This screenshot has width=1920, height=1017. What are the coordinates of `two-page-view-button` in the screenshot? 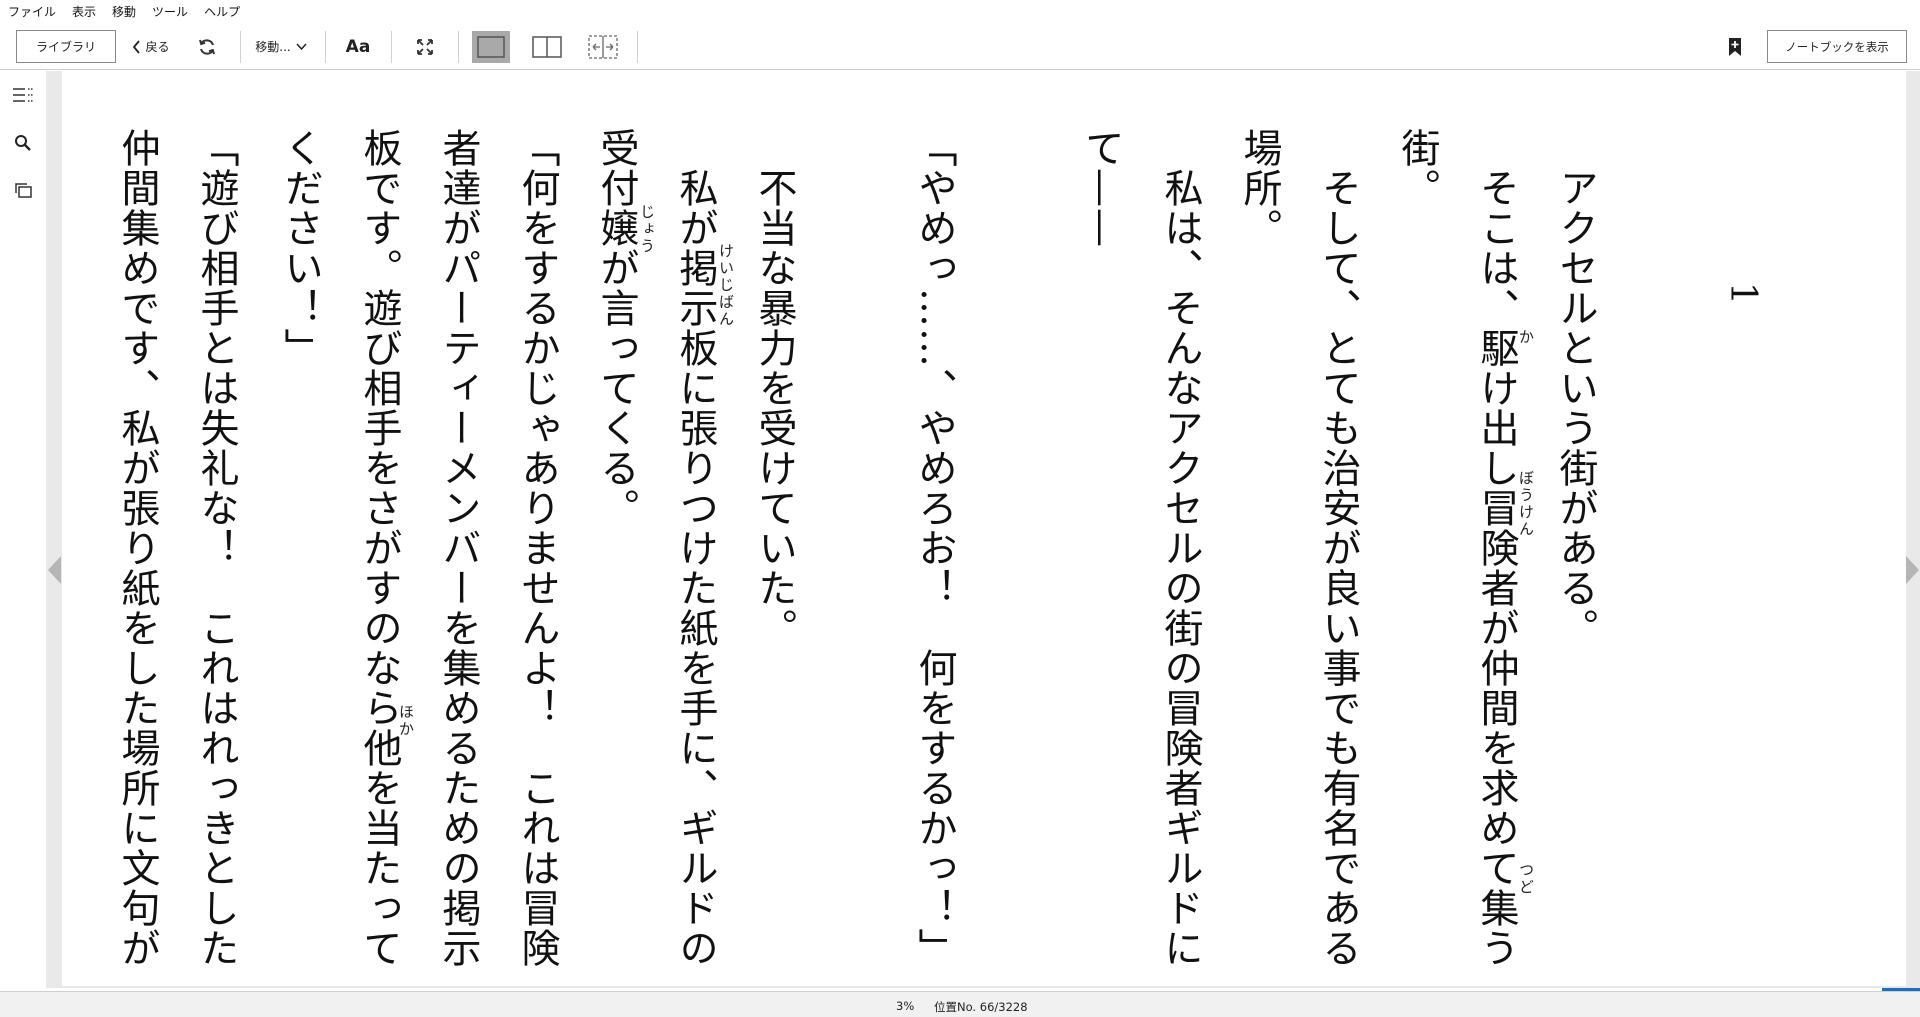 It's located at (547, 47).